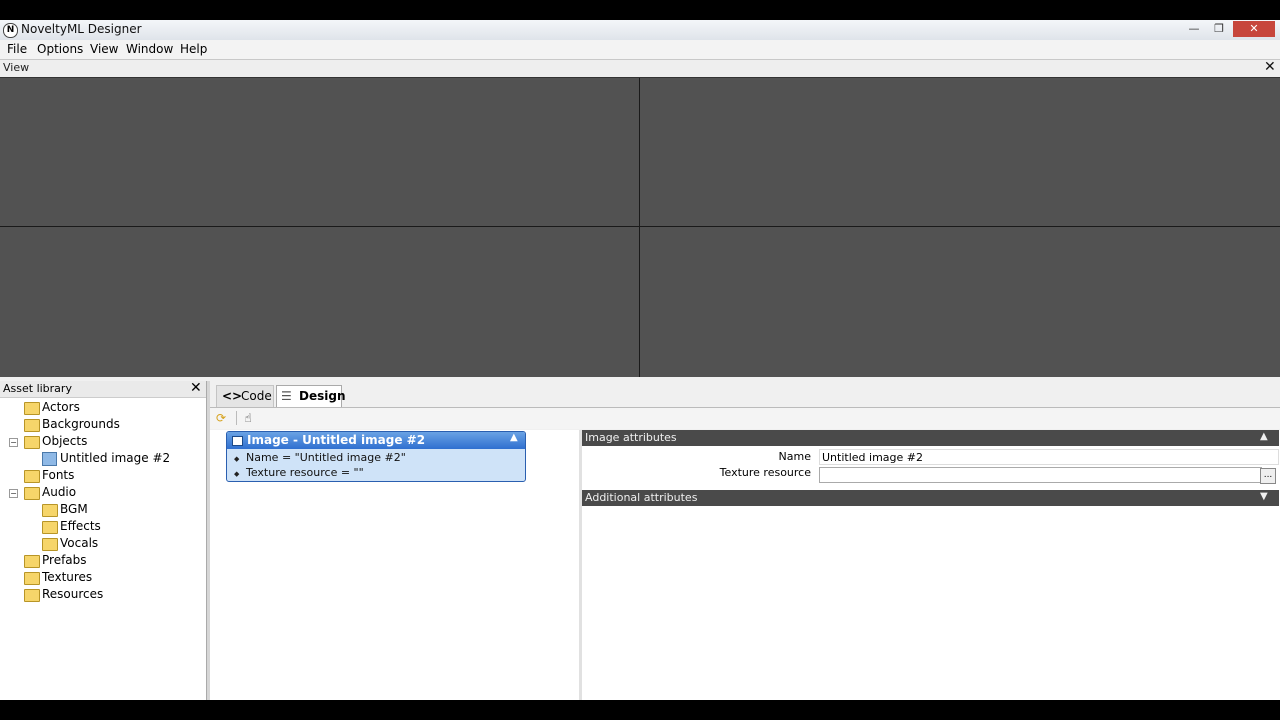 Image resolution: width=1280 pixels, height=720 pixels. What do you see at coordinates (794, 456) in the screenshot?
I see `name-label: Name` at bounding box center [794, 456].